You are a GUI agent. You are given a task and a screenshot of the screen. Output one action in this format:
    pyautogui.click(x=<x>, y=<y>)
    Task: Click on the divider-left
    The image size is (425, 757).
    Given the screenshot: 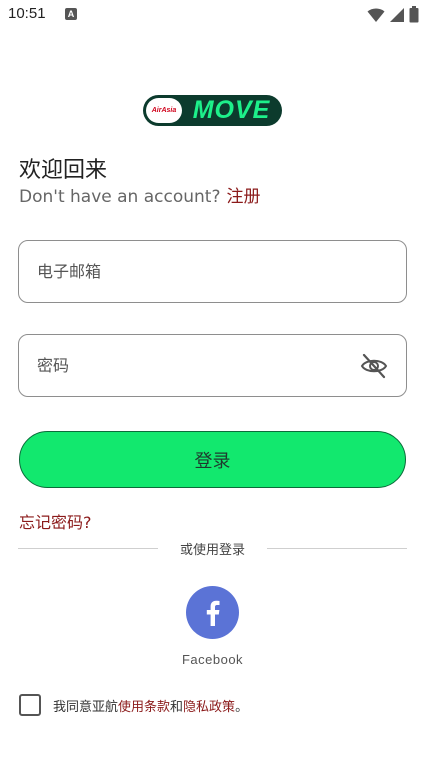 What is the action you would take?
    pyautogui.click(x=88, y=548)
    